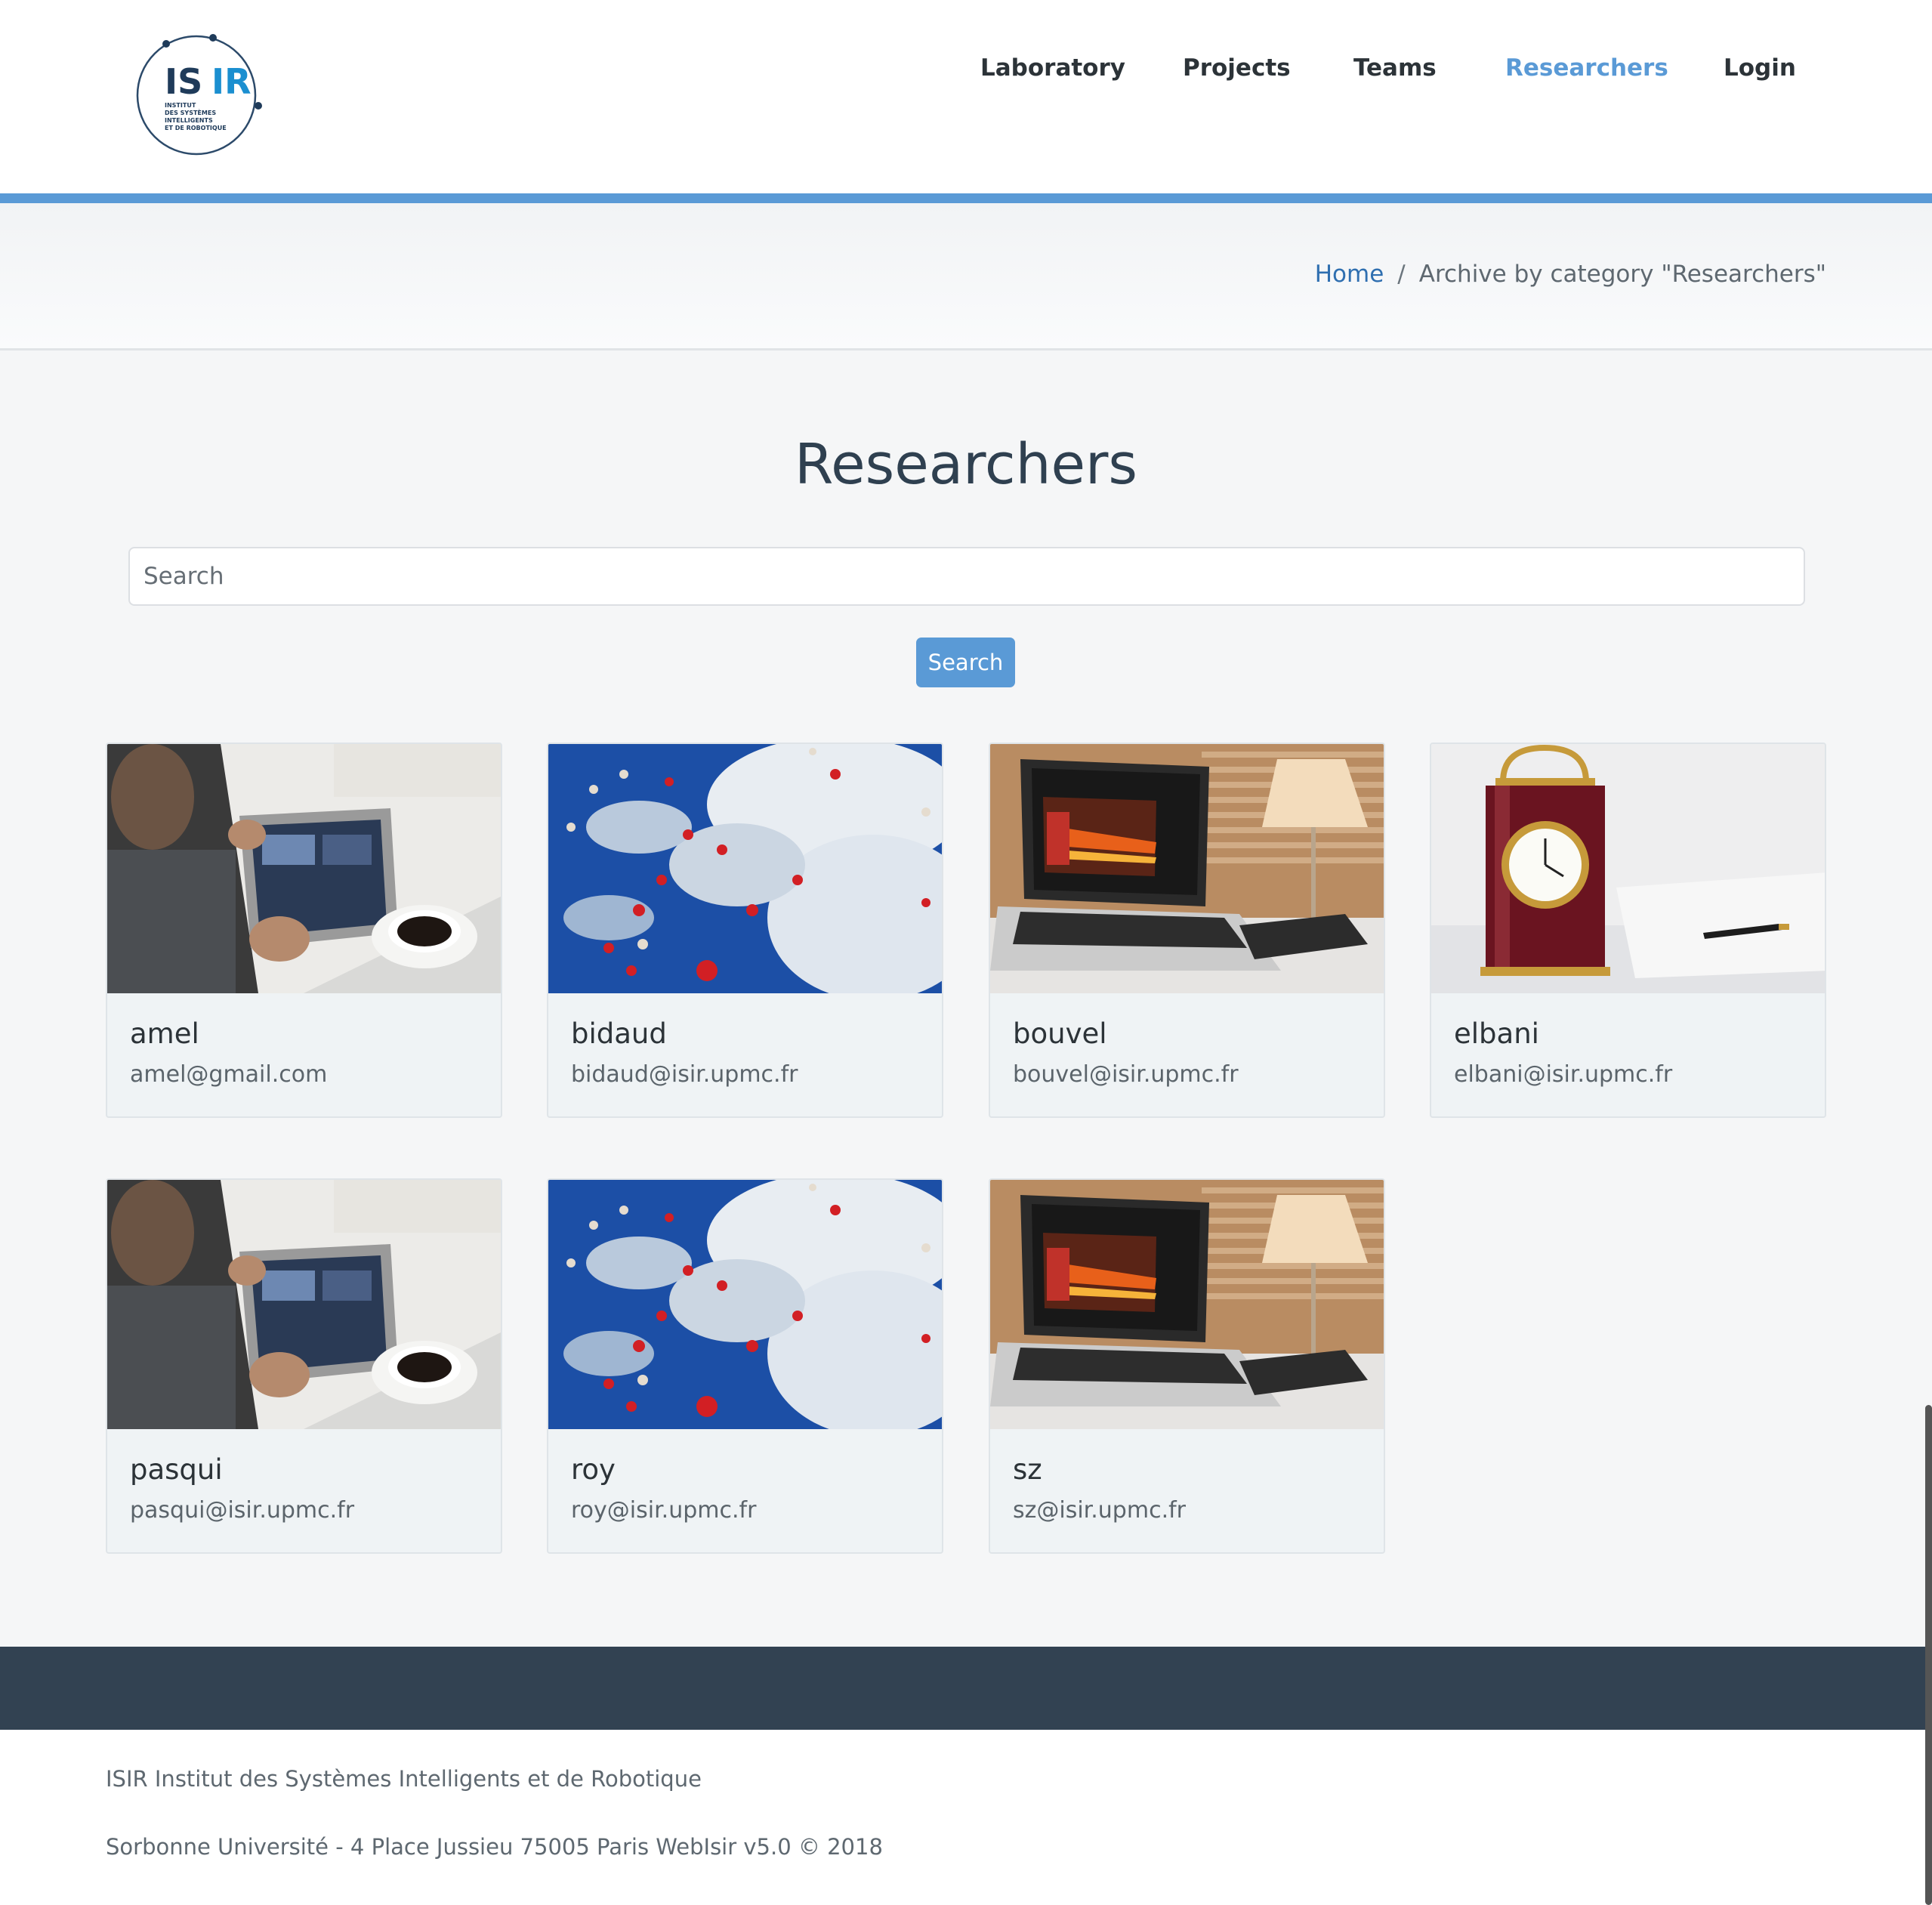  Describe the element at coordinates (1027, 1469) in the screenshot. I see `researcher-name: sz` at that location.